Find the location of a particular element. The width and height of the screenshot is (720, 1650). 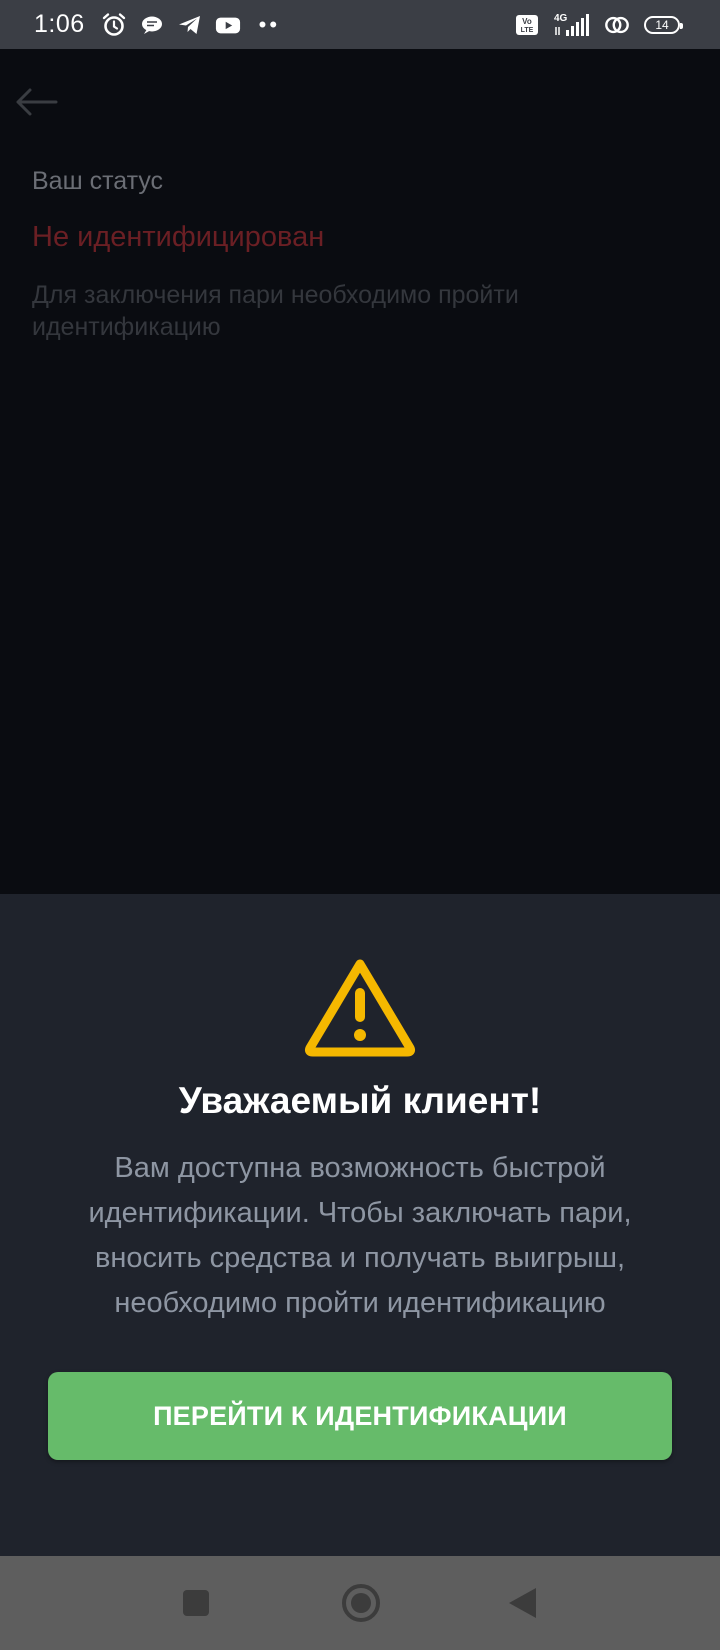

alarm-icon is located at coordinates (114, 25).